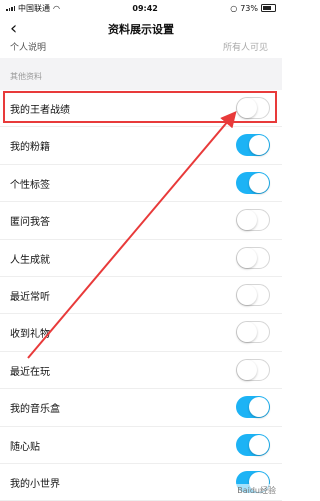 The image size is (320, 501). Describe the element at coordinates (141, 183) in the screenshot. I see `settings-row: 个性标签` at that location.